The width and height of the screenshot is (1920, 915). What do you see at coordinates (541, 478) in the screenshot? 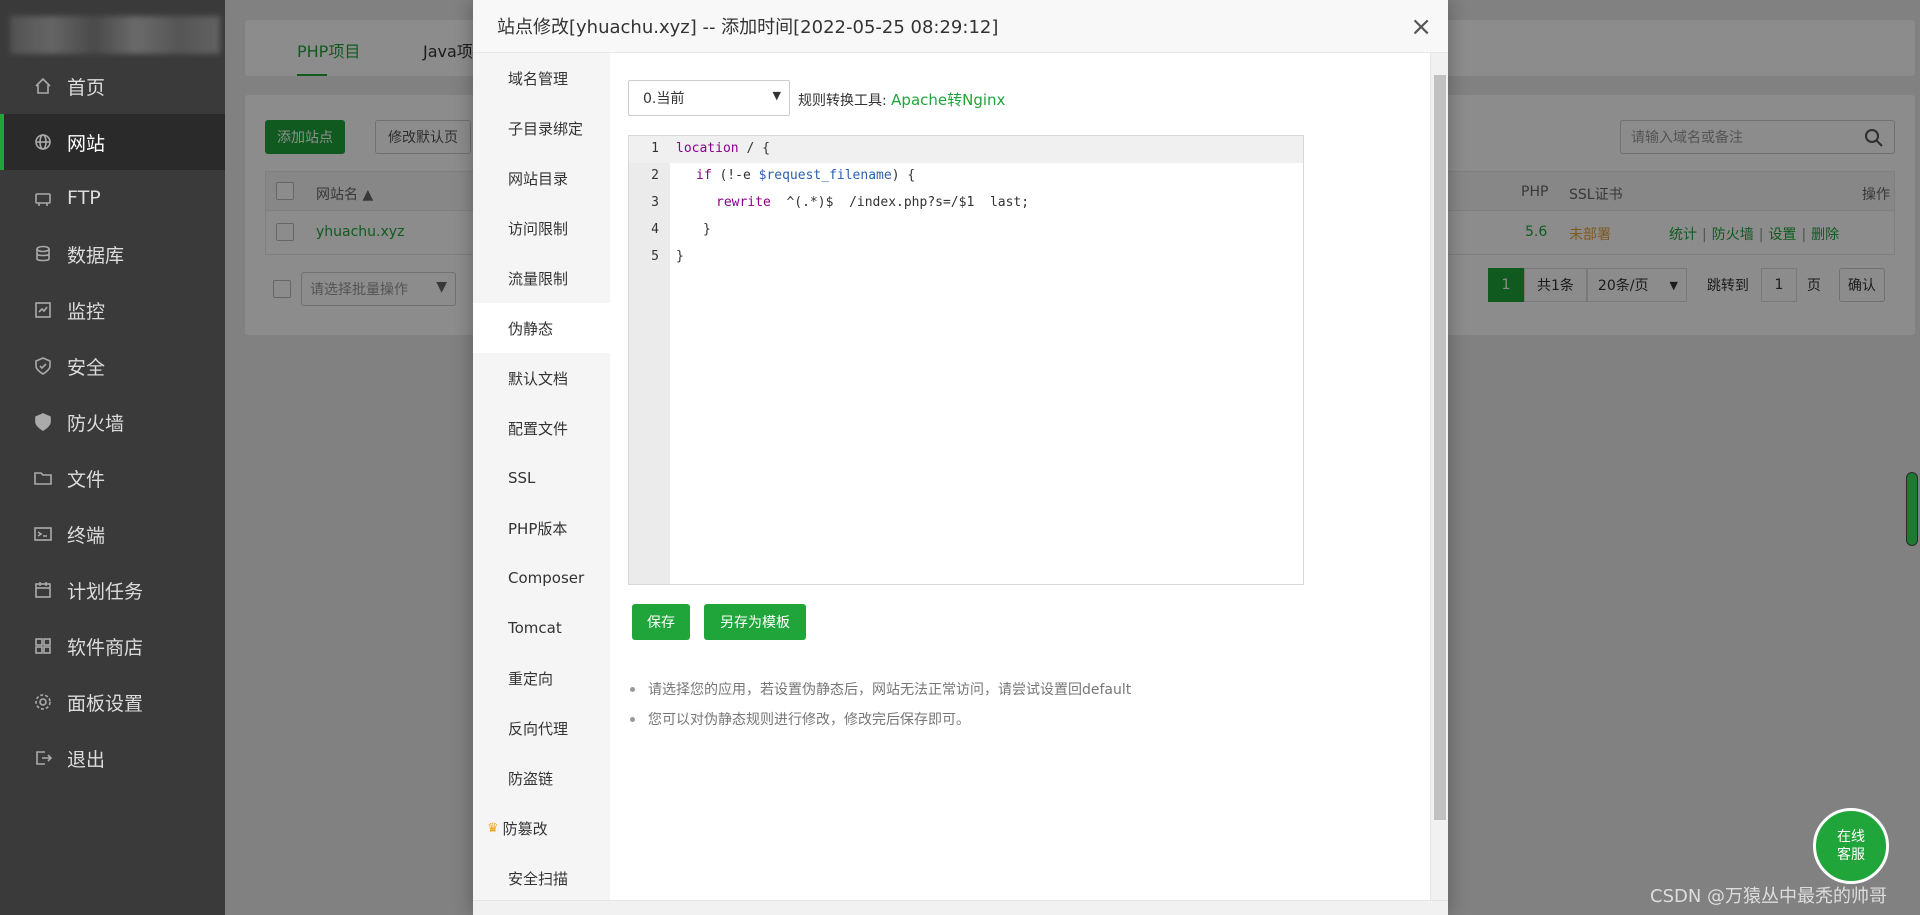
I see `modal-nav-item: SSL` at bounding box center [541, 478].